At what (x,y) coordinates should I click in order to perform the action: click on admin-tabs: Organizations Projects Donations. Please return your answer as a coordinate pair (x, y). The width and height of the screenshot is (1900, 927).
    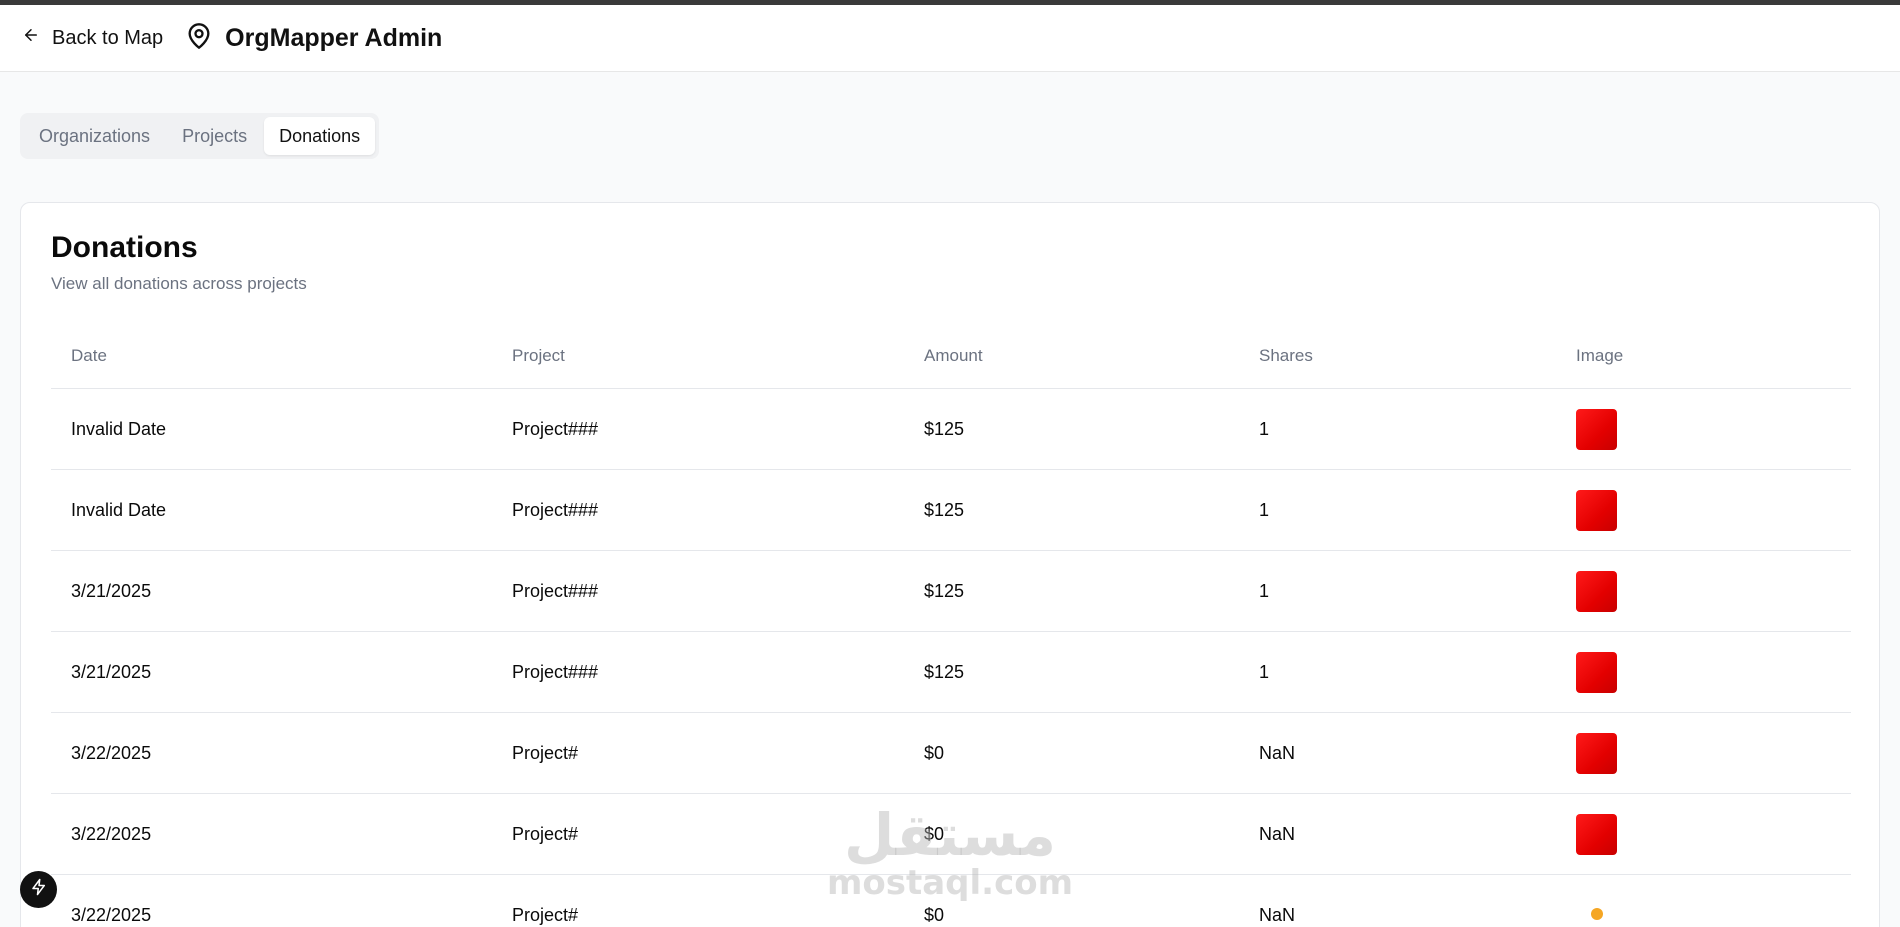
    Looking at the image, I should click on (200, 136).